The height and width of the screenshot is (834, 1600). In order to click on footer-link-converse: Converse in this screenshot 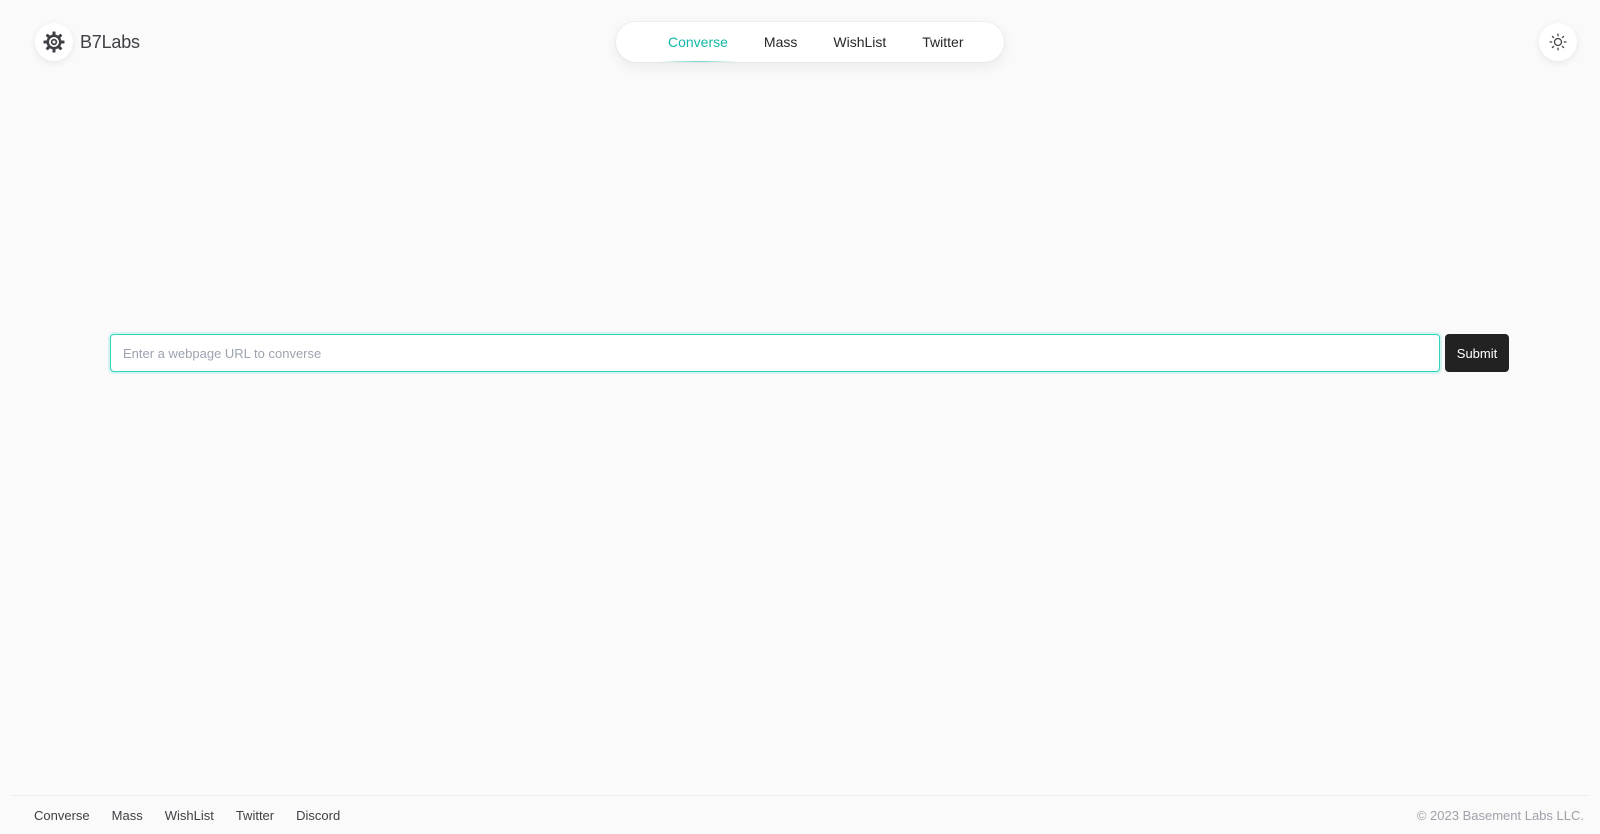, I will do `click(62, 815)`.